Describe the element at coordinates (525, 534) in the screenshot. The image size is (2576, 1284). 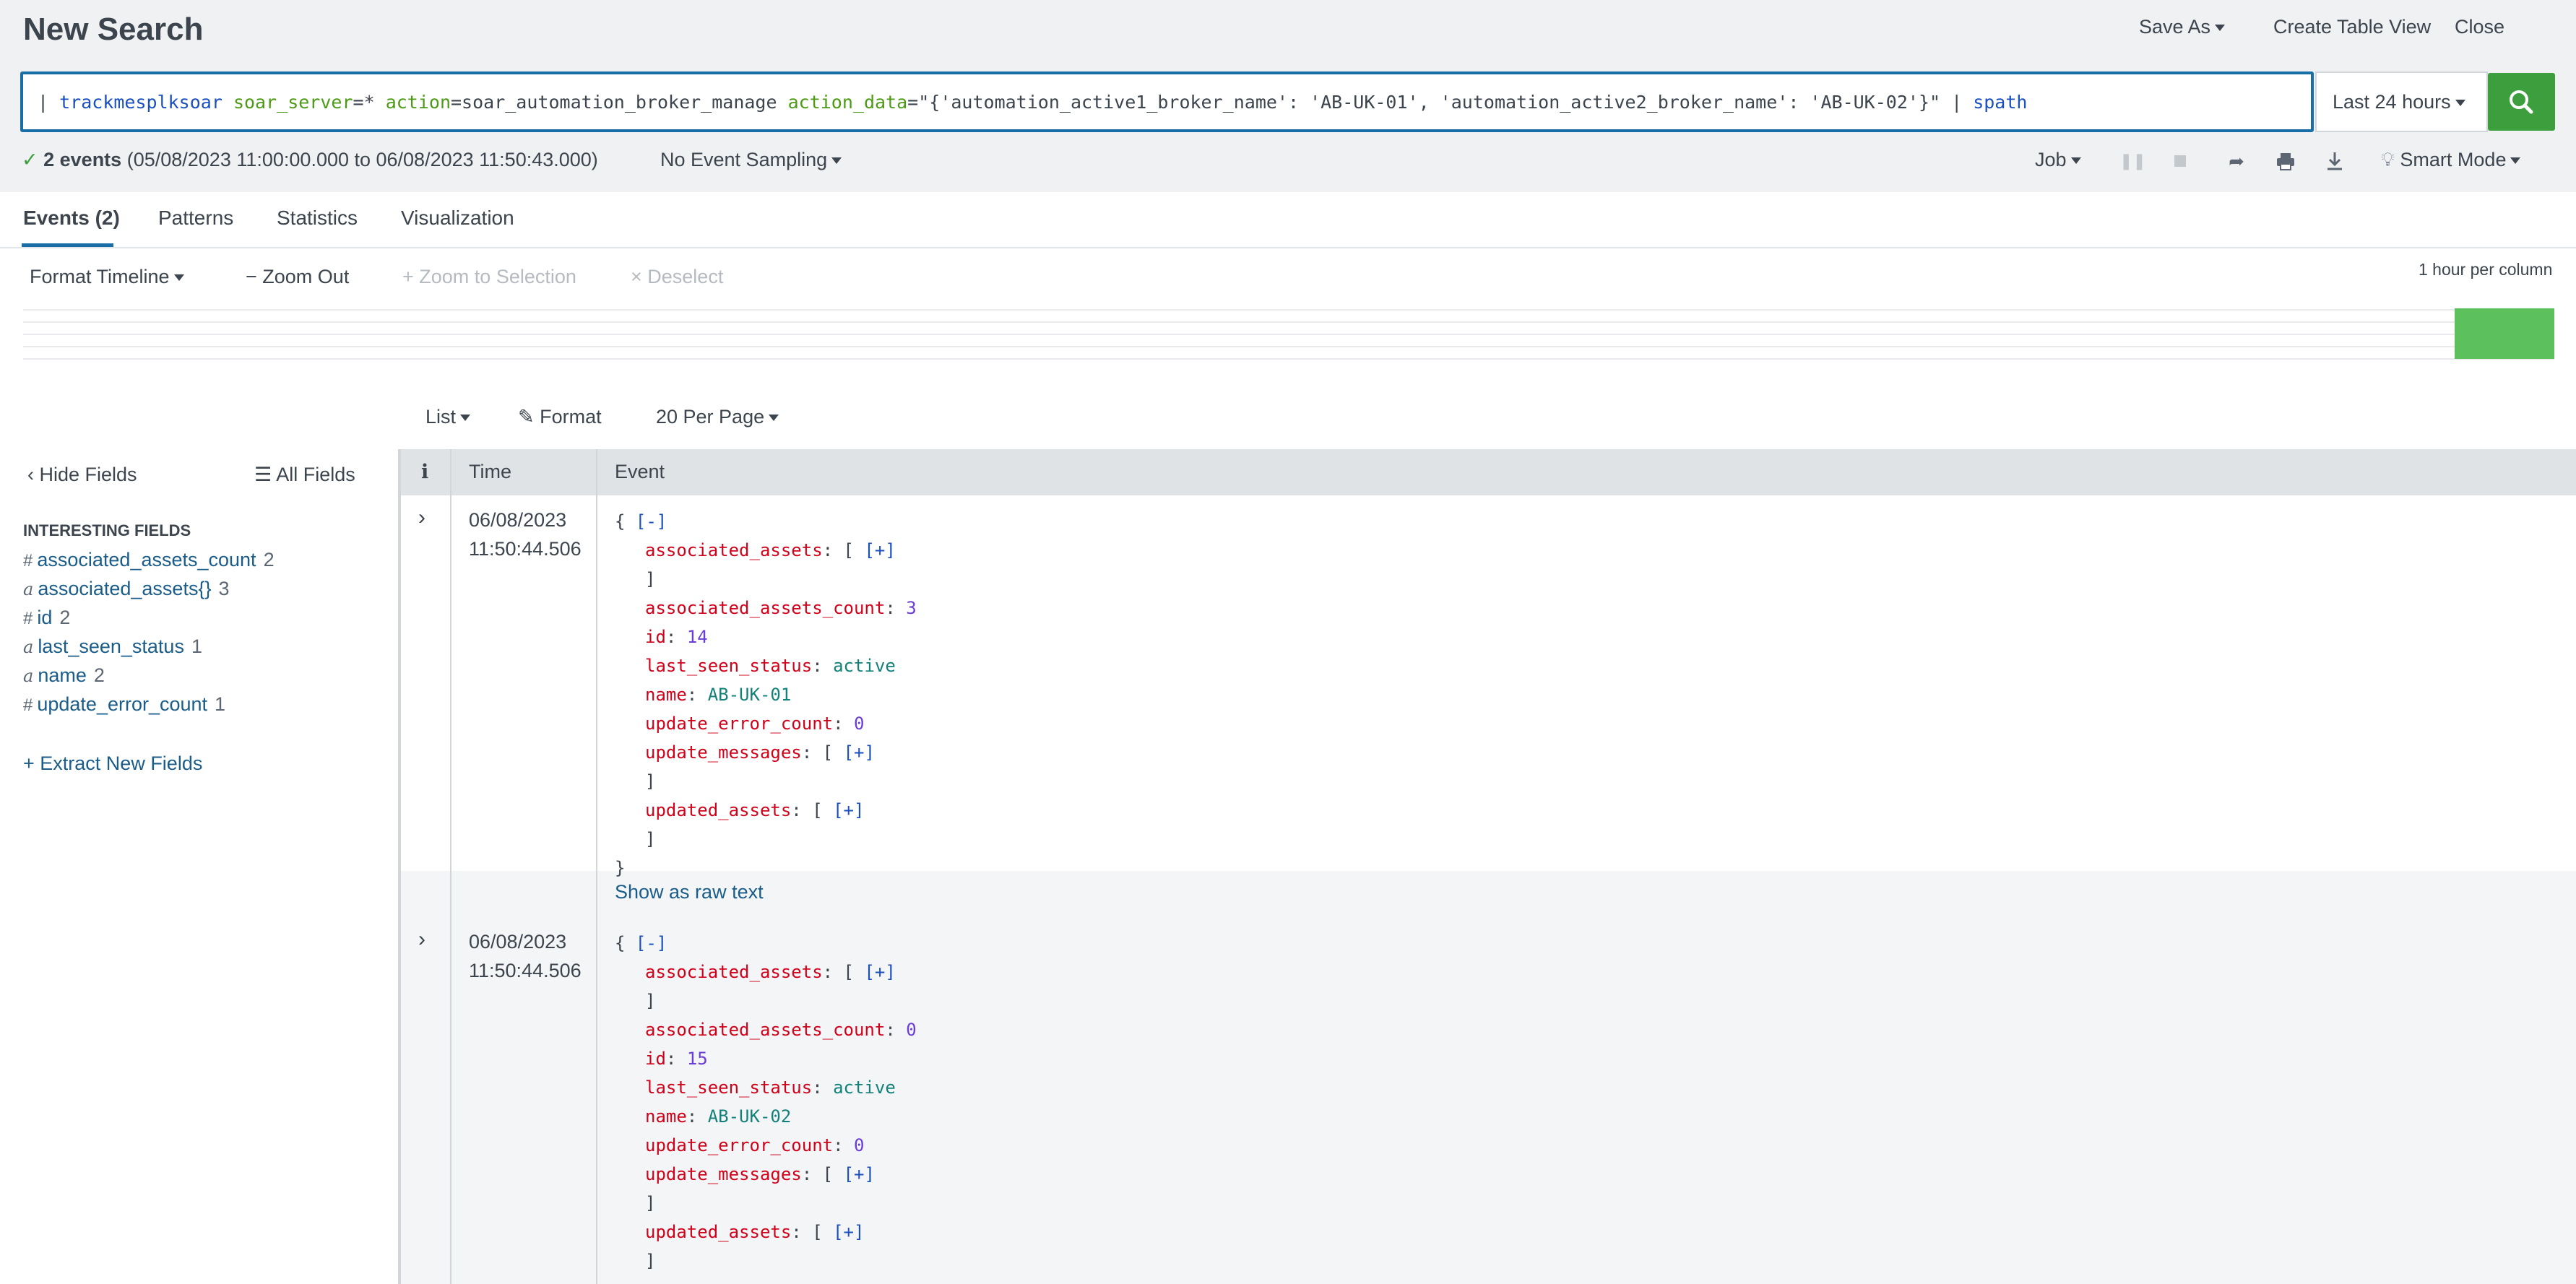
I see `event-time: 06/08/2023 11:50:44.506` at that location.